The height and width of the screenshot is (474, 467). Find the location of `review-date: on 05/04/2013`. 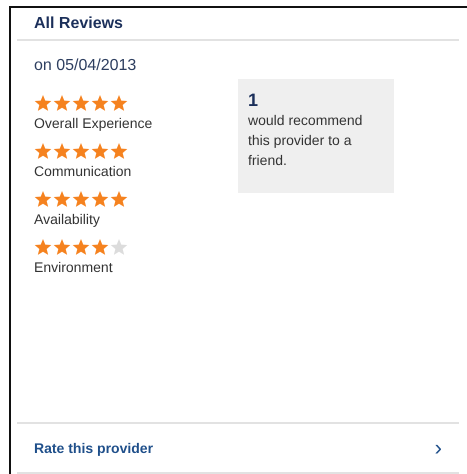

review-date: on 05/04/2013 is located at coordinates (85, 65).